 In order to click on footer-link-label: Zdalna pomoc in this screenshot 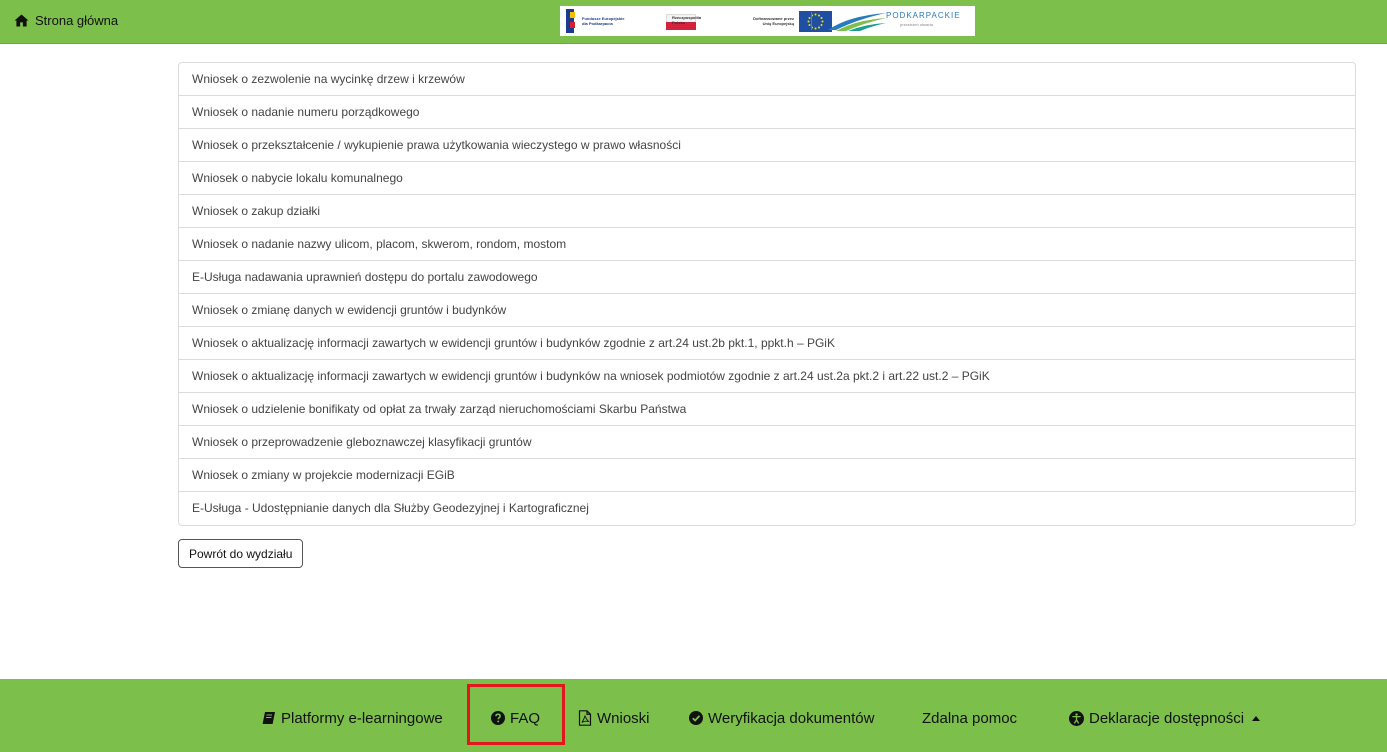, I will do `click(970, 718)`.